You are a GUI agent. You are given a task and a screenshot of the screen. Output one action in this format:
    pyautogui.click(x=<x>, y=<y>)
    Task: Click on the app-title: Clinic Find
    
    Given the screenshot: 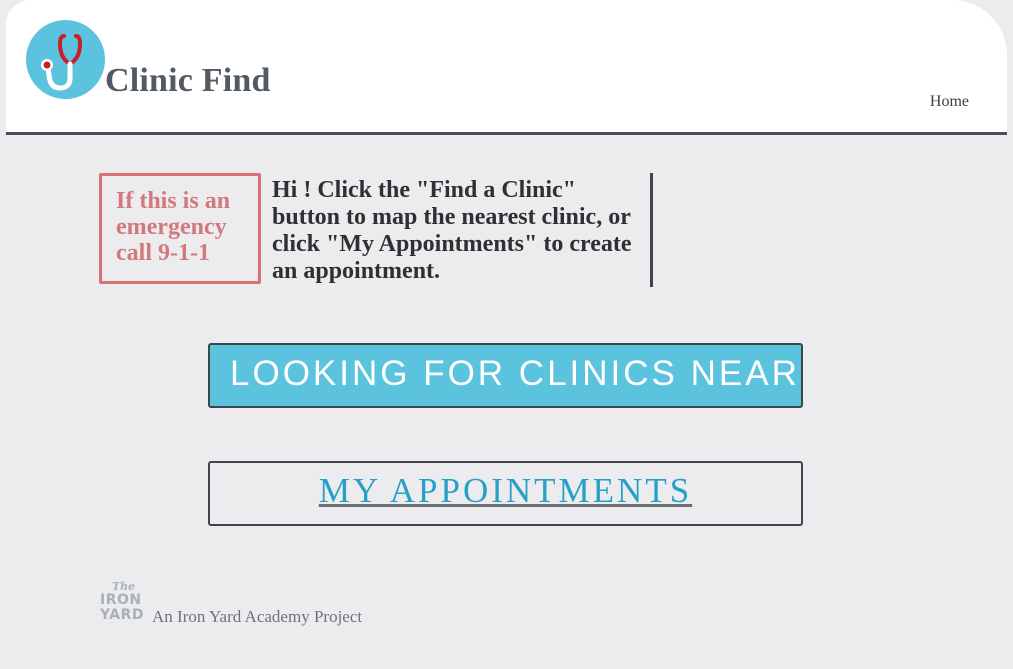 What is the action you would take?
    pyautogui.click(x=188, y=80)
    